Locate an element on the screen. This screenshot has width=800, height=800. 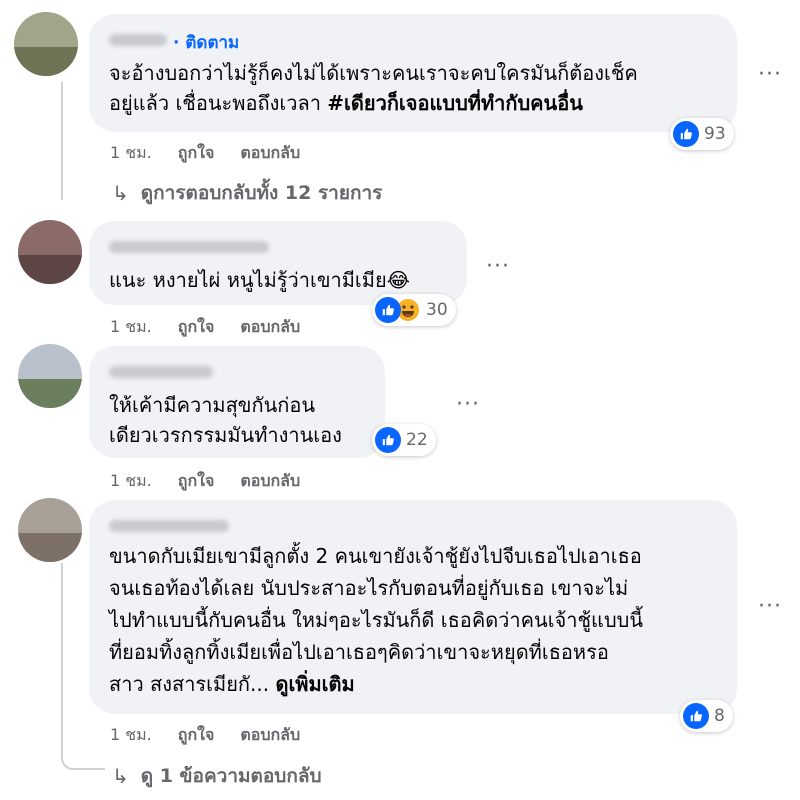
comment-text: แนะ หงายไผ่ หนูไม่รู้ว่าเขามีเมีย😂 is located at coordinates (260, 280).